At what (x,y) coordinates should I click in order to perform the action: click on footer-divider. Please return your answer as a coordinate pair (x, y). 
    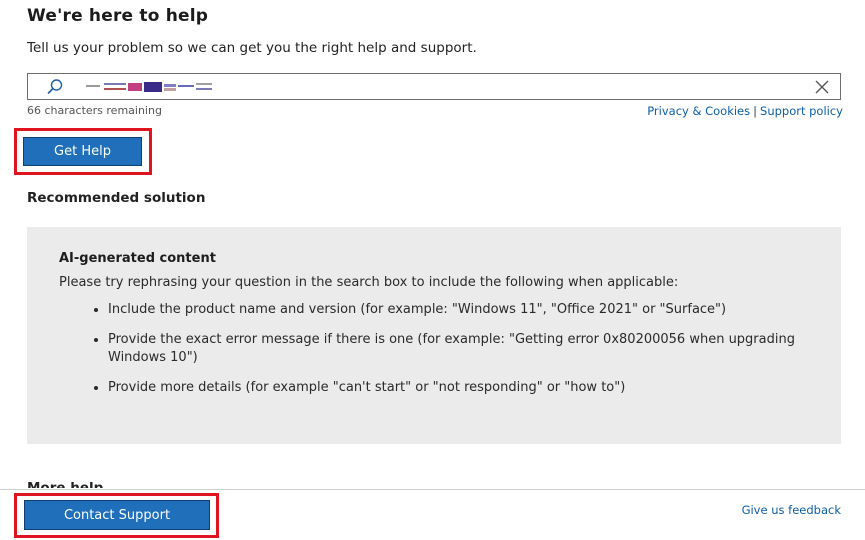
    Looking at the image, I should click on (432, 489).